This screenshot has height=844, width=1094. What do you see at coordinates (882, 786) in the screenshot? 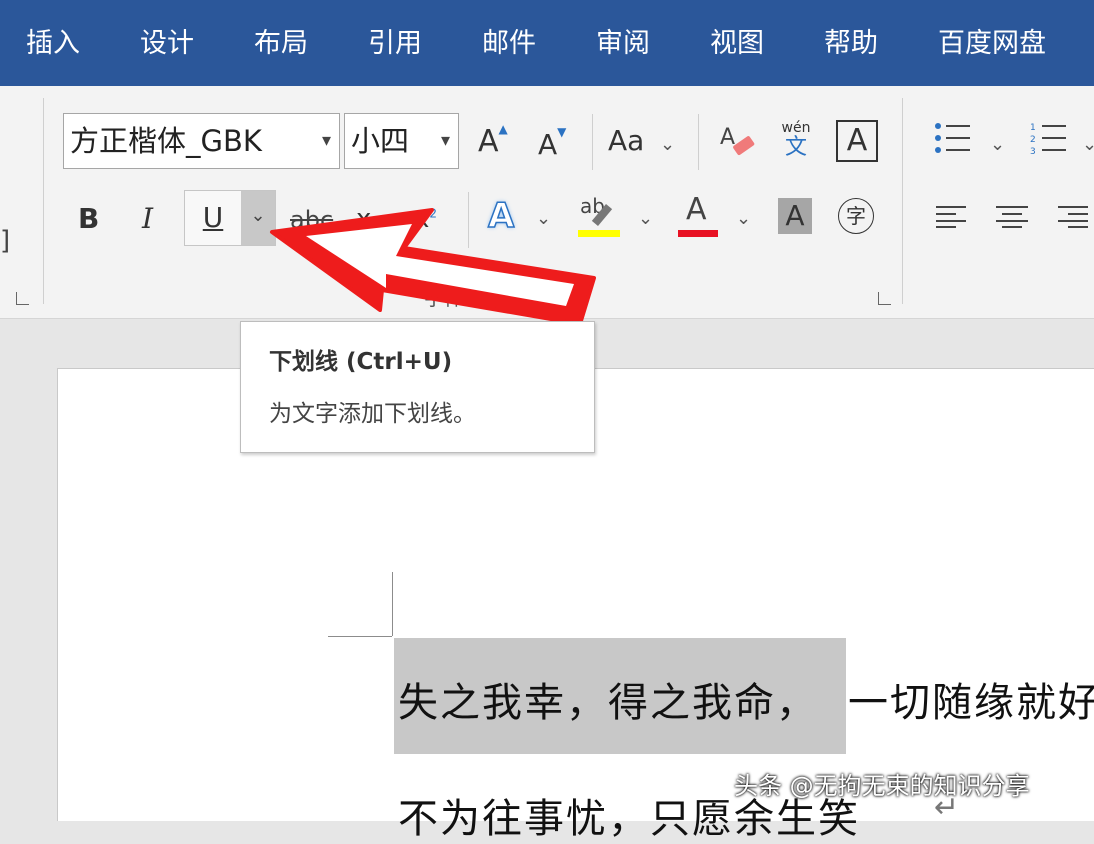
I see `watermark: 头条 @无拘无束的知识分享` at bounding box center [882, 786].